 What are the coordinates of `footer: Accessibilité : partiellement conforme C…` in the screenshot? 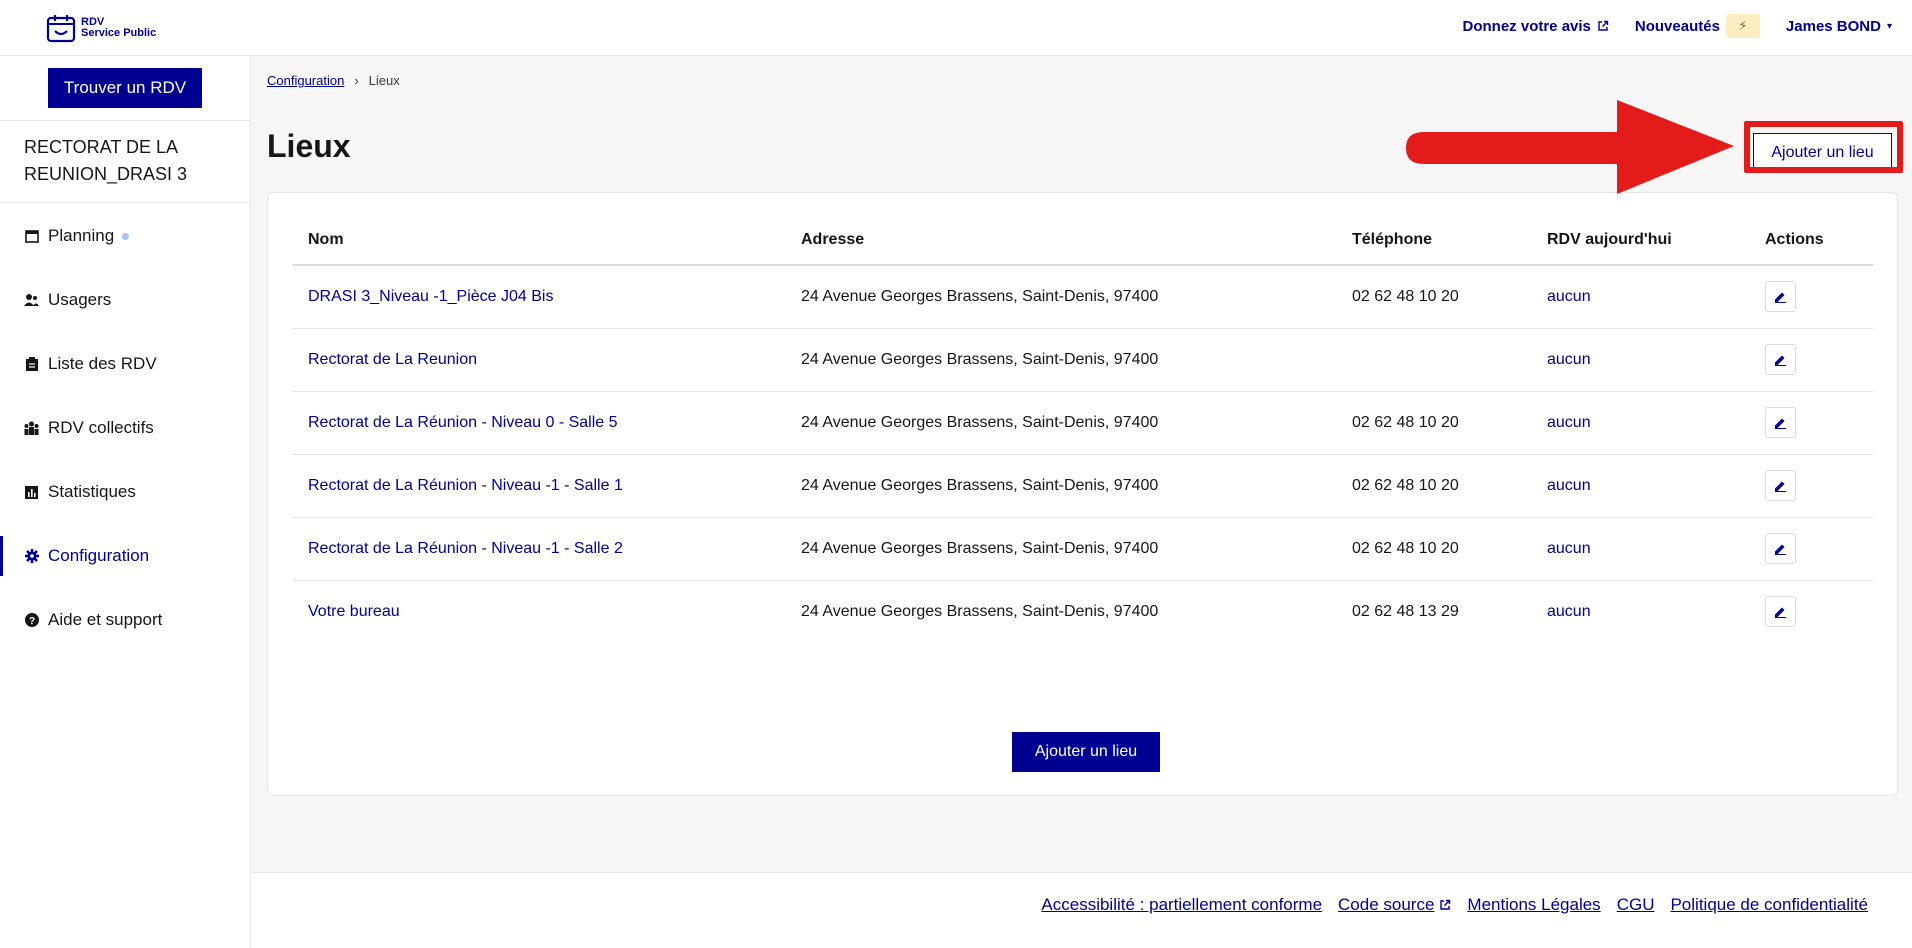 It's located at (1082, 910).